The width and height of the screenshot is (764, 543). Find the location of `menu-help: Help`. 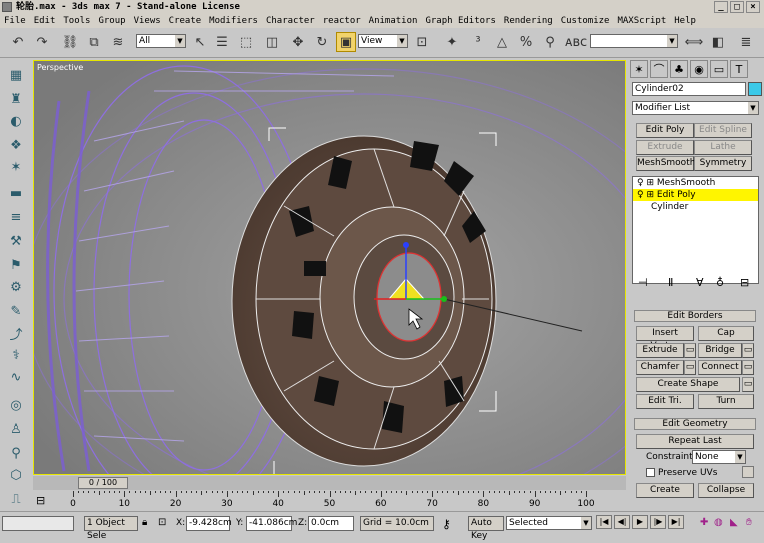

menu-help: Help is located at coordinates (685, 21).